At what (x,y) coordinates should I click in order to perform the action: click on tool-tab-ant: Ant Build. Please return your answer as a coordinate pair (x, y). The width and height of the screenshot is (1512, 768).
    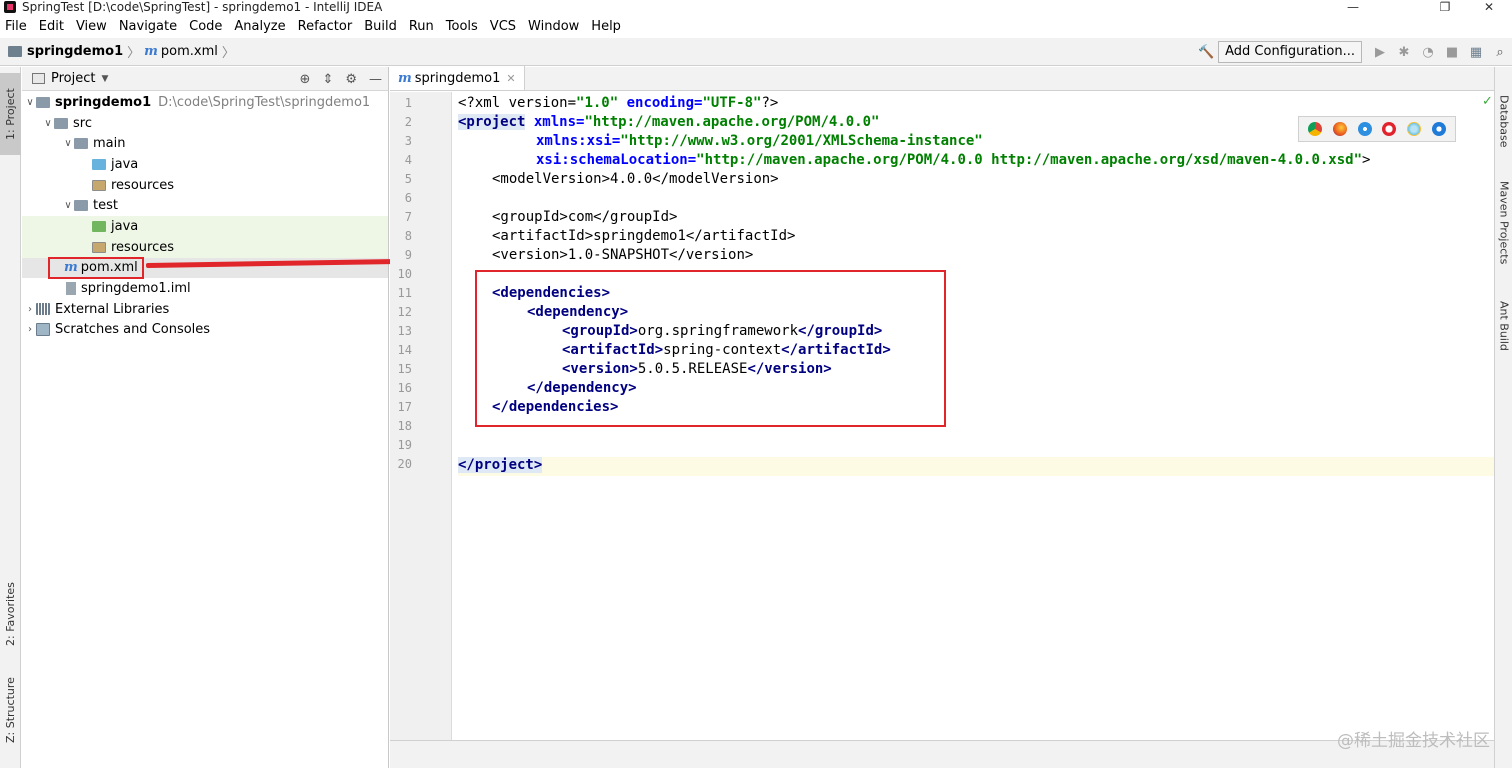
    Looking at the image, I should click on (1503, 329).